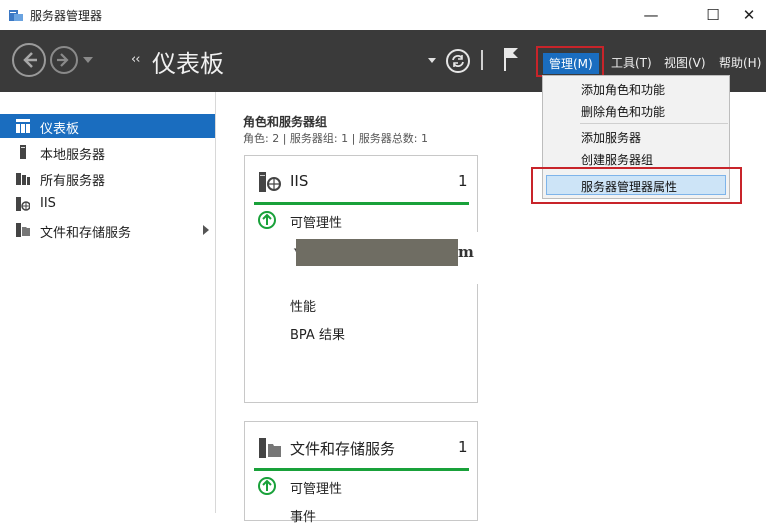  Describe the element at coordinates (746, 15) in the screenshot. I see `close-button: ✕` at that location.